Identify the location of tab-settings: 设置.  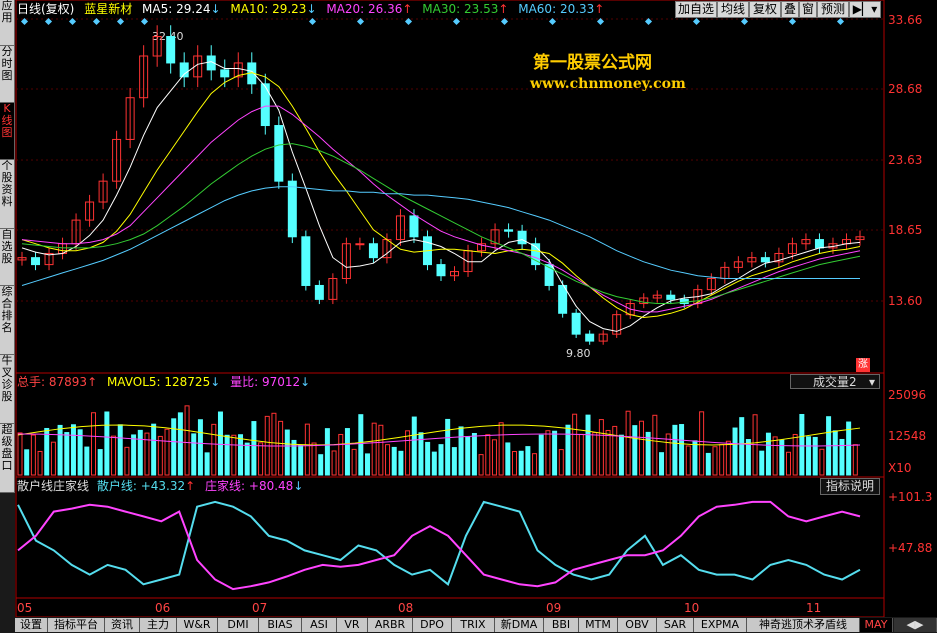
(31, 625).